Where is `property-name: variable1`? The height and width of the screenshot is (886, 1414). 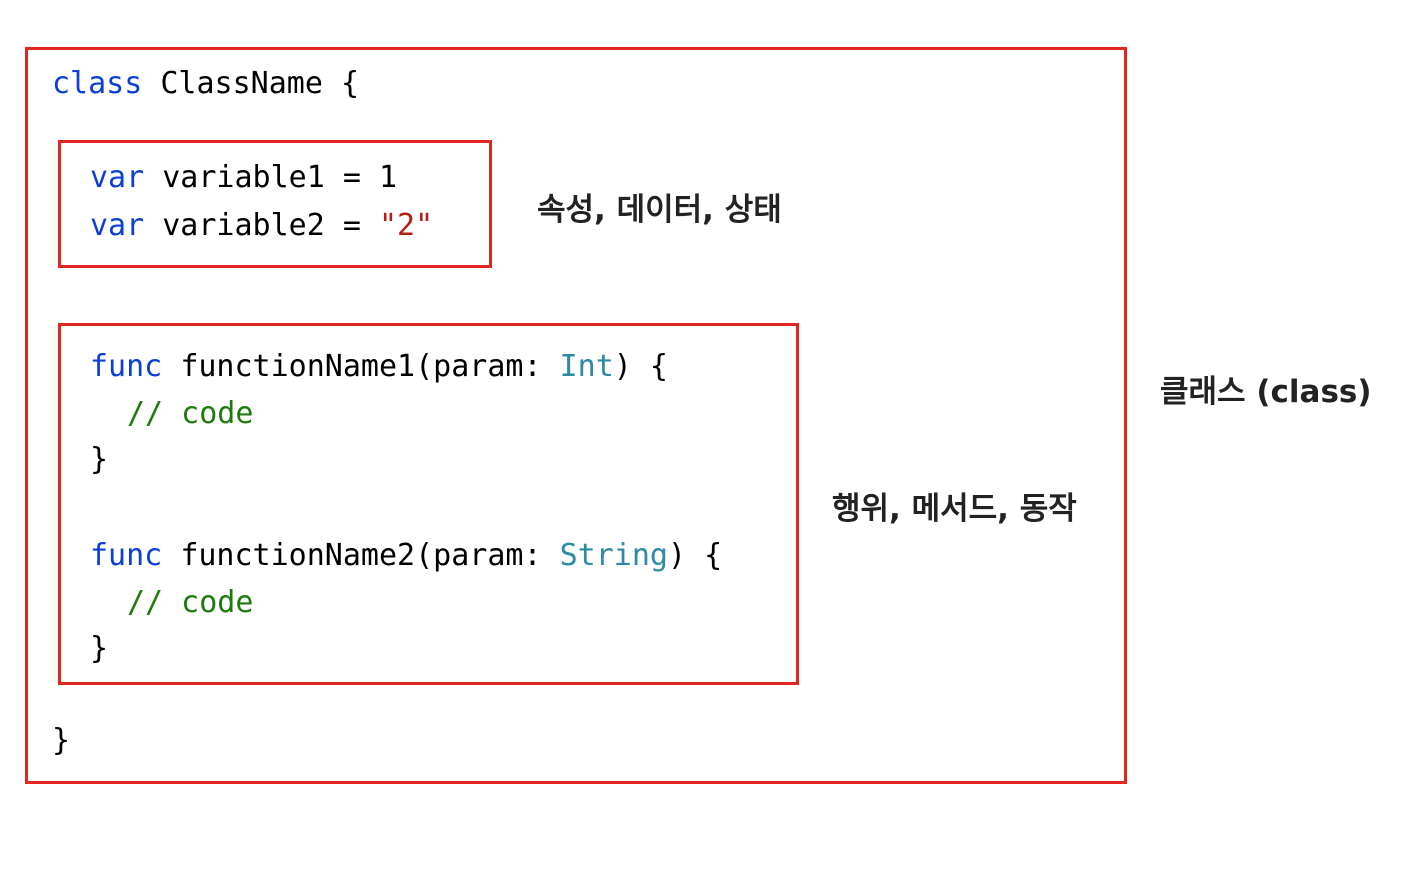 property-name: variable1 is located at coordinates (243, 177).